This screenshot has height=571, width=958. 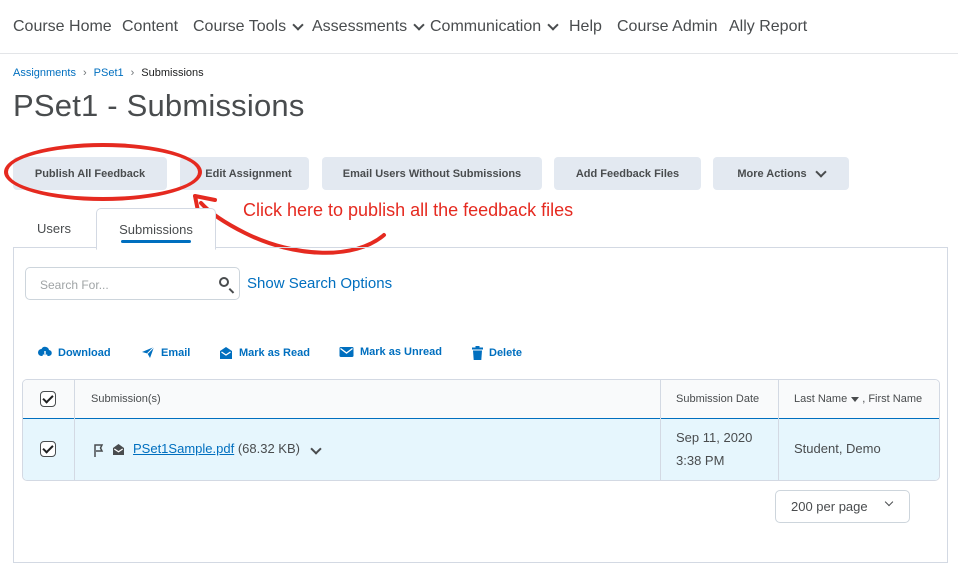 I want to click on tab-label: Users, so click(x=54, y=228).